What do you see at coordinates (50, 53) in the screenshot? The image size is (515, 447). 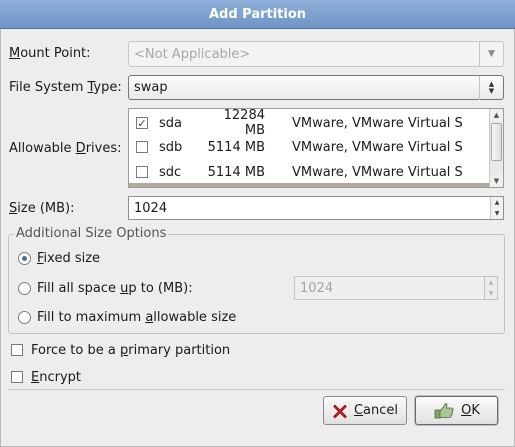 I see `mount-point-label: Mount Point:` at bounding box center [50, 53].